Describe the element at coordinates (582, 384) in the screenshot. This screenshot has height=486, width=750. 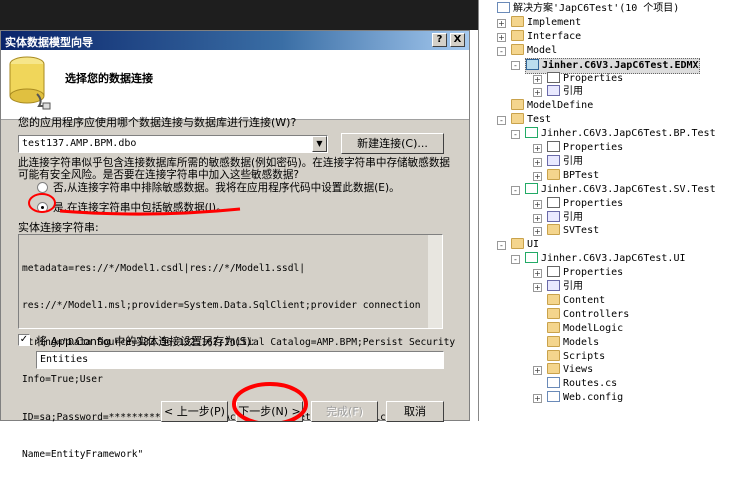
I see `tree-item: Routes.cs` at that location.